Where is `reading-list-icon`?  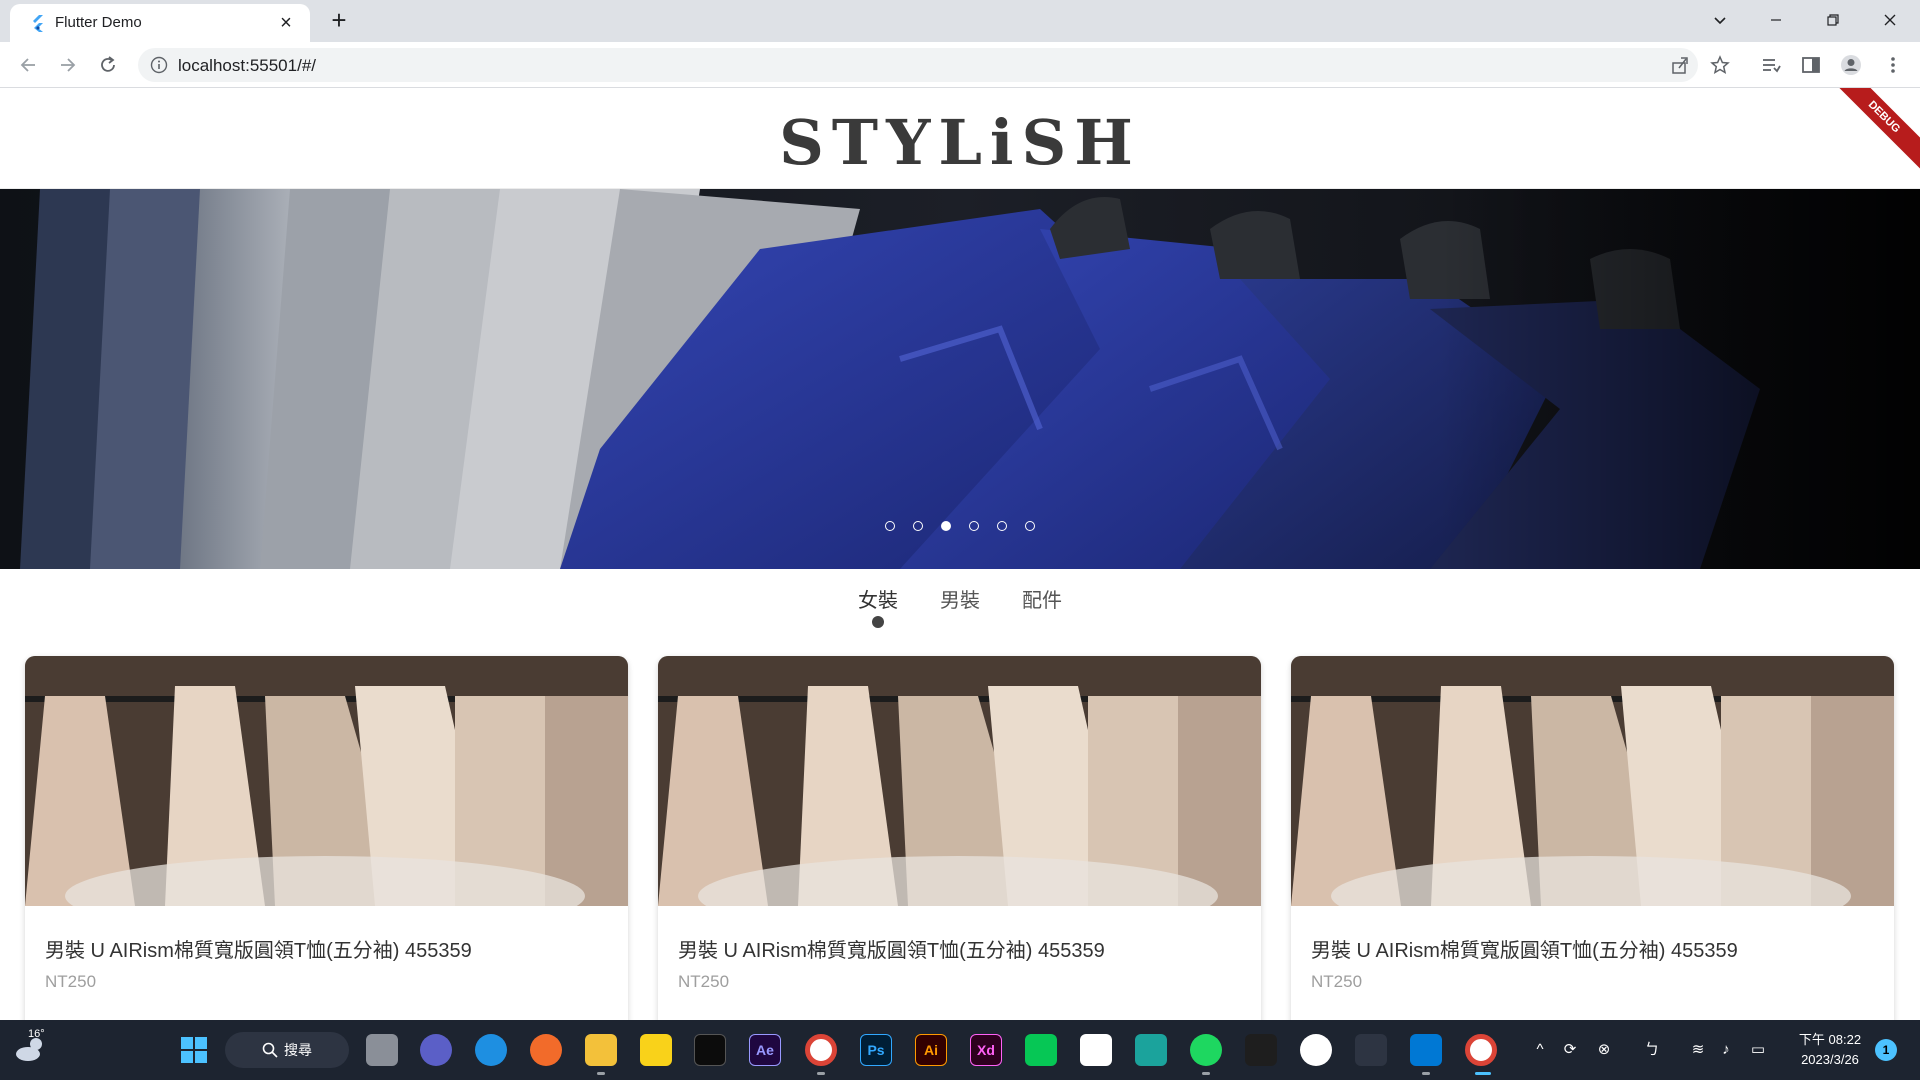 reading-list-icon is located at coordinates (1771, 65).